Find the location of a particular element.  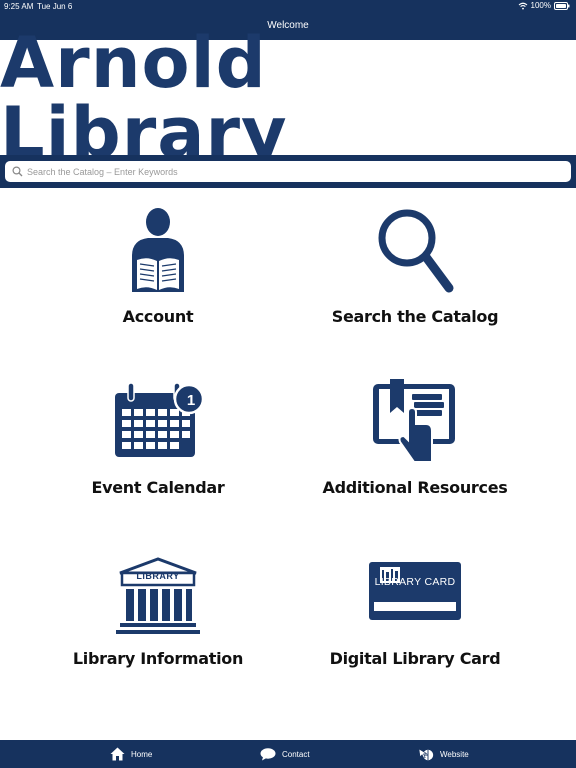

library-information-tile: LIBRARY Library Information is located at coordinates (158, 624).